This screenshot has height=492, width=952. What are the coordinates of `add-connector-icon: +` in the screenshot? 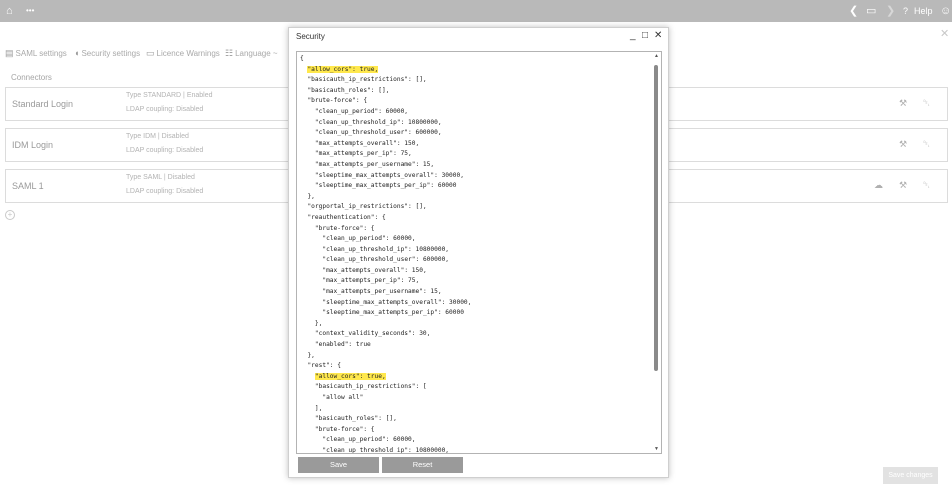 It's located at (10, 215).